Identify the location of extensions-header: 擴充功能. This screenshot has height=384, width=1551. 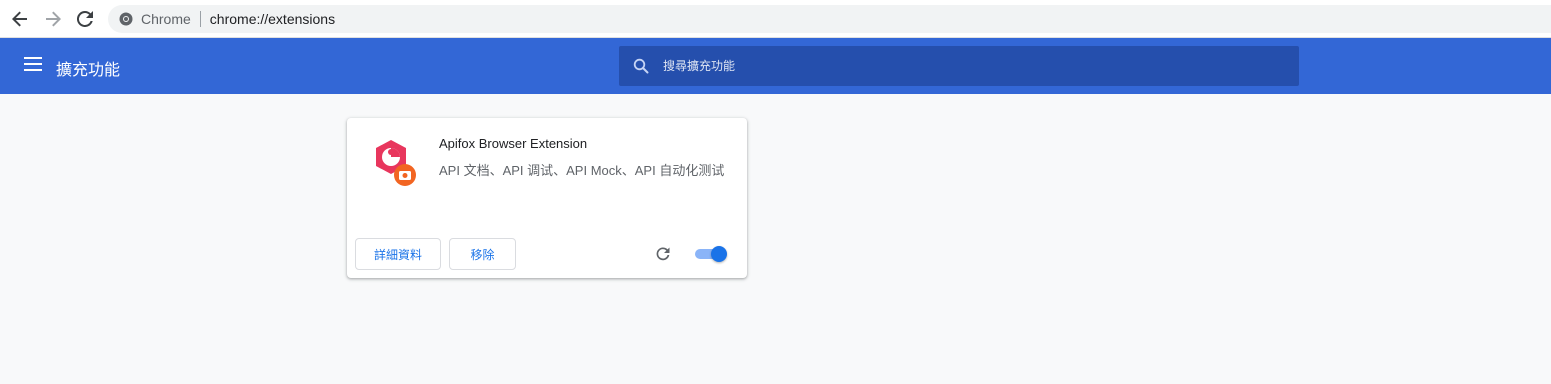
(775, 66).